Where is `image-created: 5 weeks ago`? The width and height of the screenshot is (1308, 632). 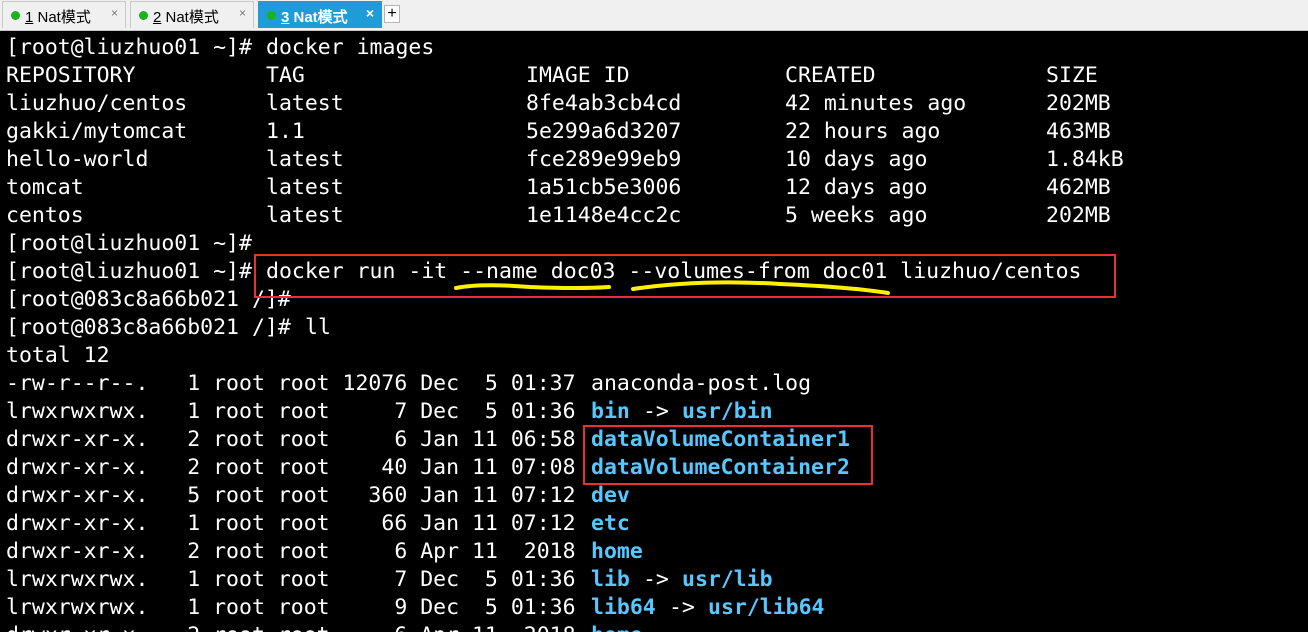
image-created: 5 weeks ago is located at coordinates (856, 215).